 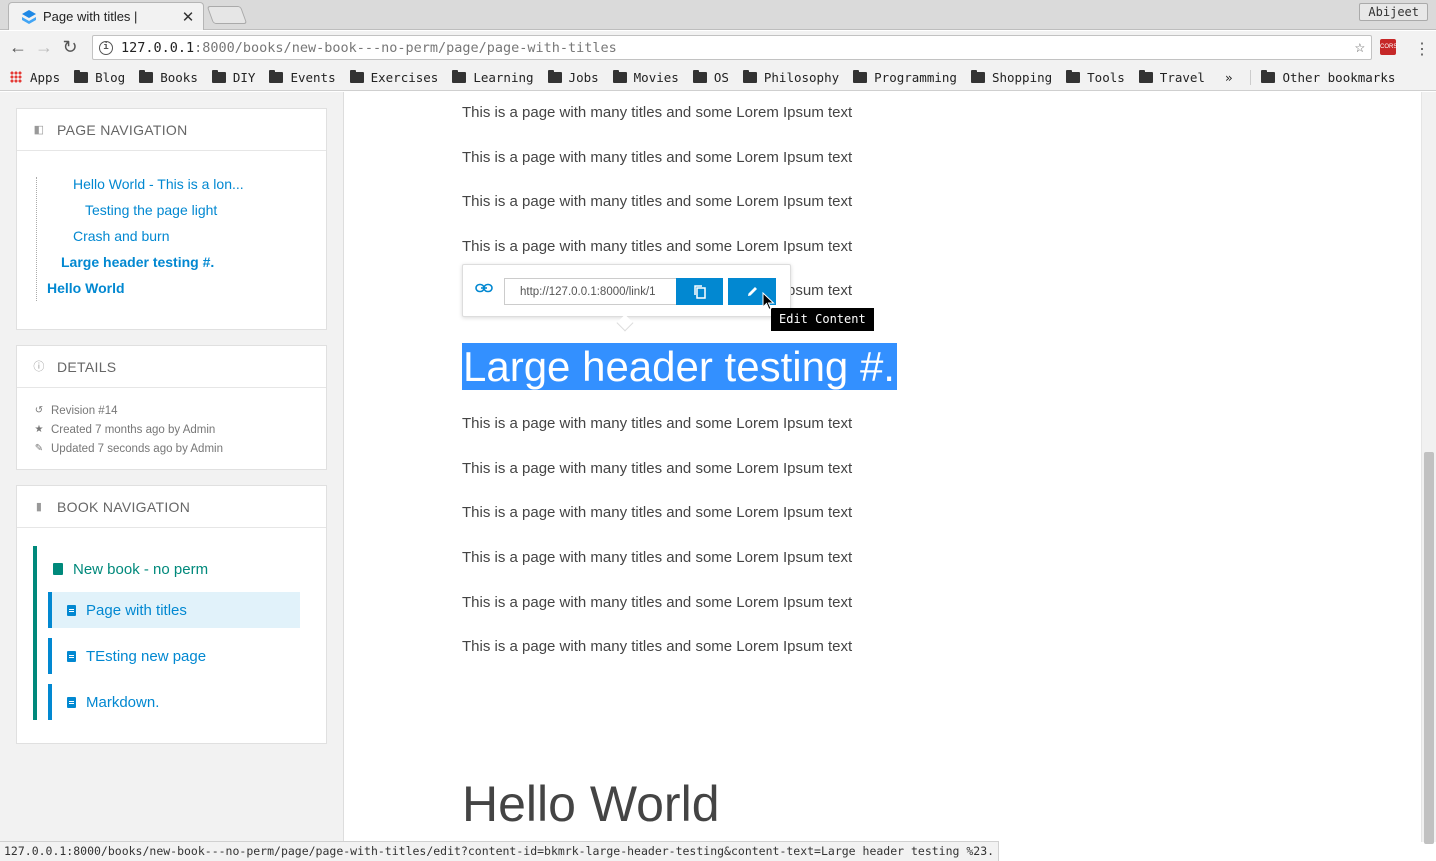 What do you see at coordinates (39, 429) in the screenshot?
I see `star-icon: ★` at bounding box center [39, 429].